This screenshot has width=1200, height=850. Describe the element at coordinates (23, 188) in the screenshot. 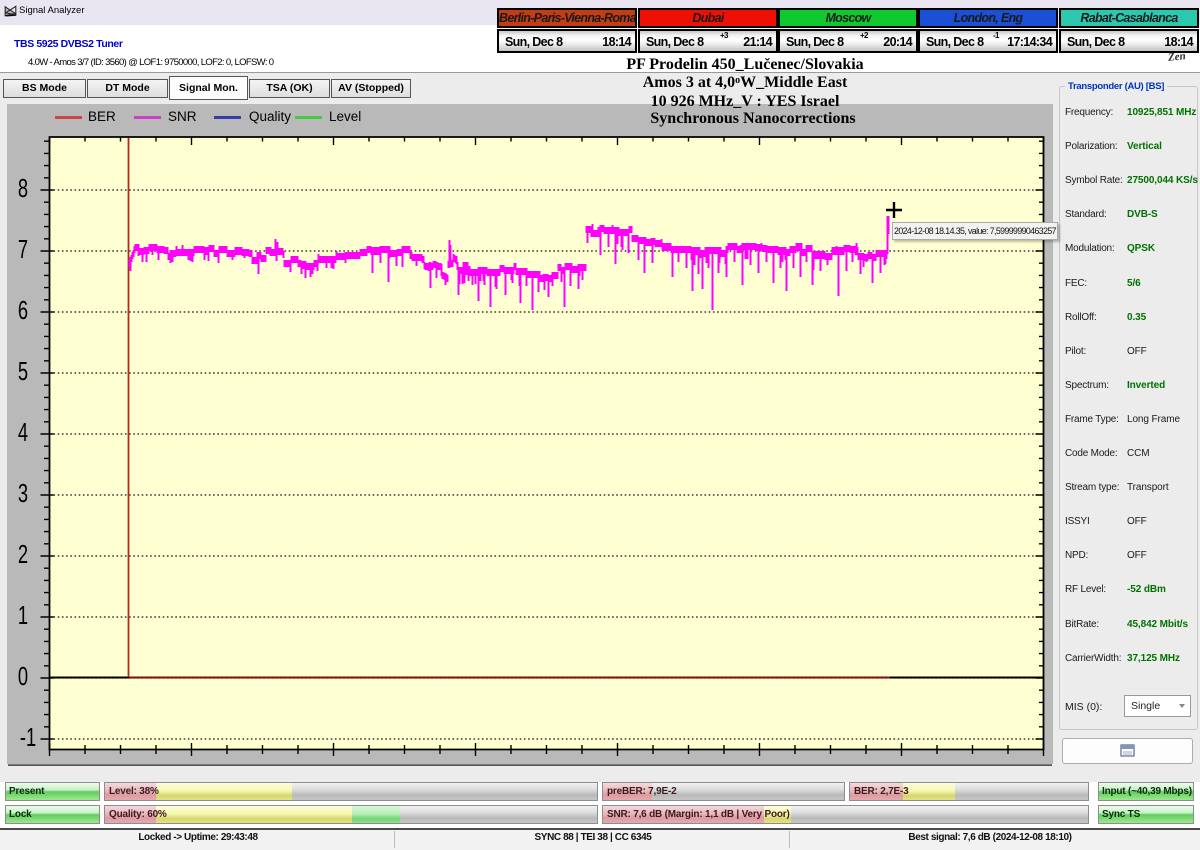

I see `svg-text: 8` at that location.